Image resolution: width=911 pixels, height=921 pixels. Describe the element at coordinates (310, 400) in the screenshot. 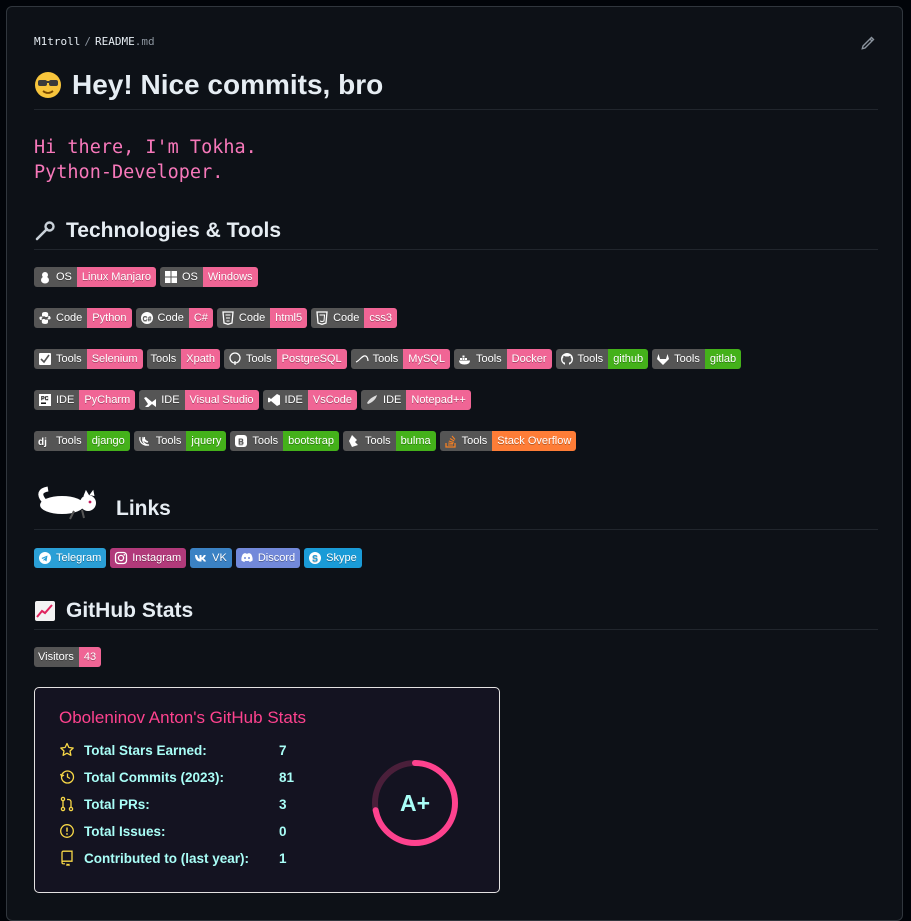

I see `badge-vscode: IDE VsCode` at that location.